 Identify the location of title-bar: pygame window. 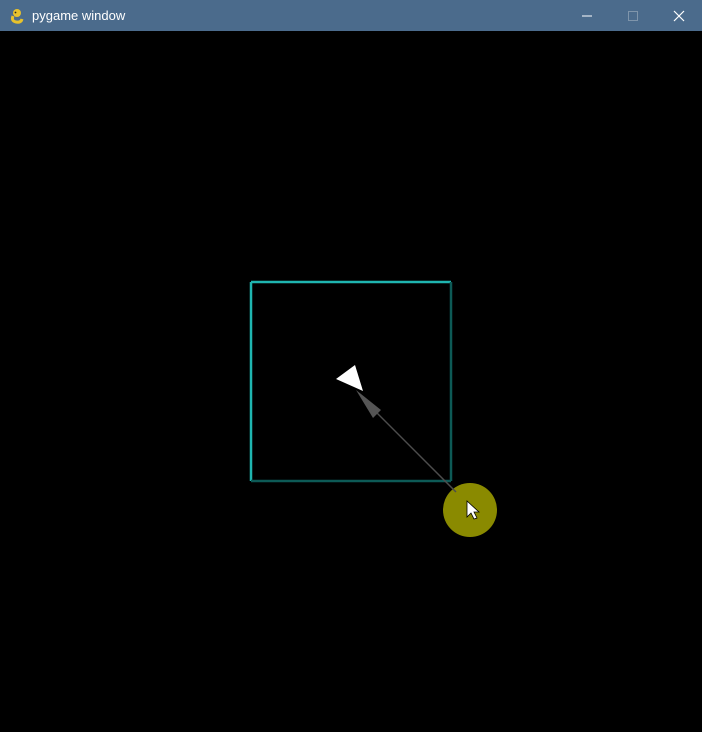
(351, 15).